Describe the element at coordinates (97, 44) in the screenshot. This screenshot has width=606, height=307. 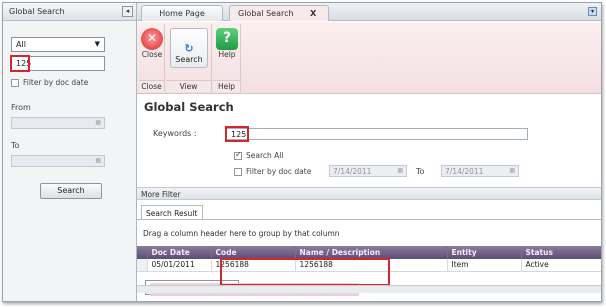
I see `chevron-down-icon: ▼` at that location.